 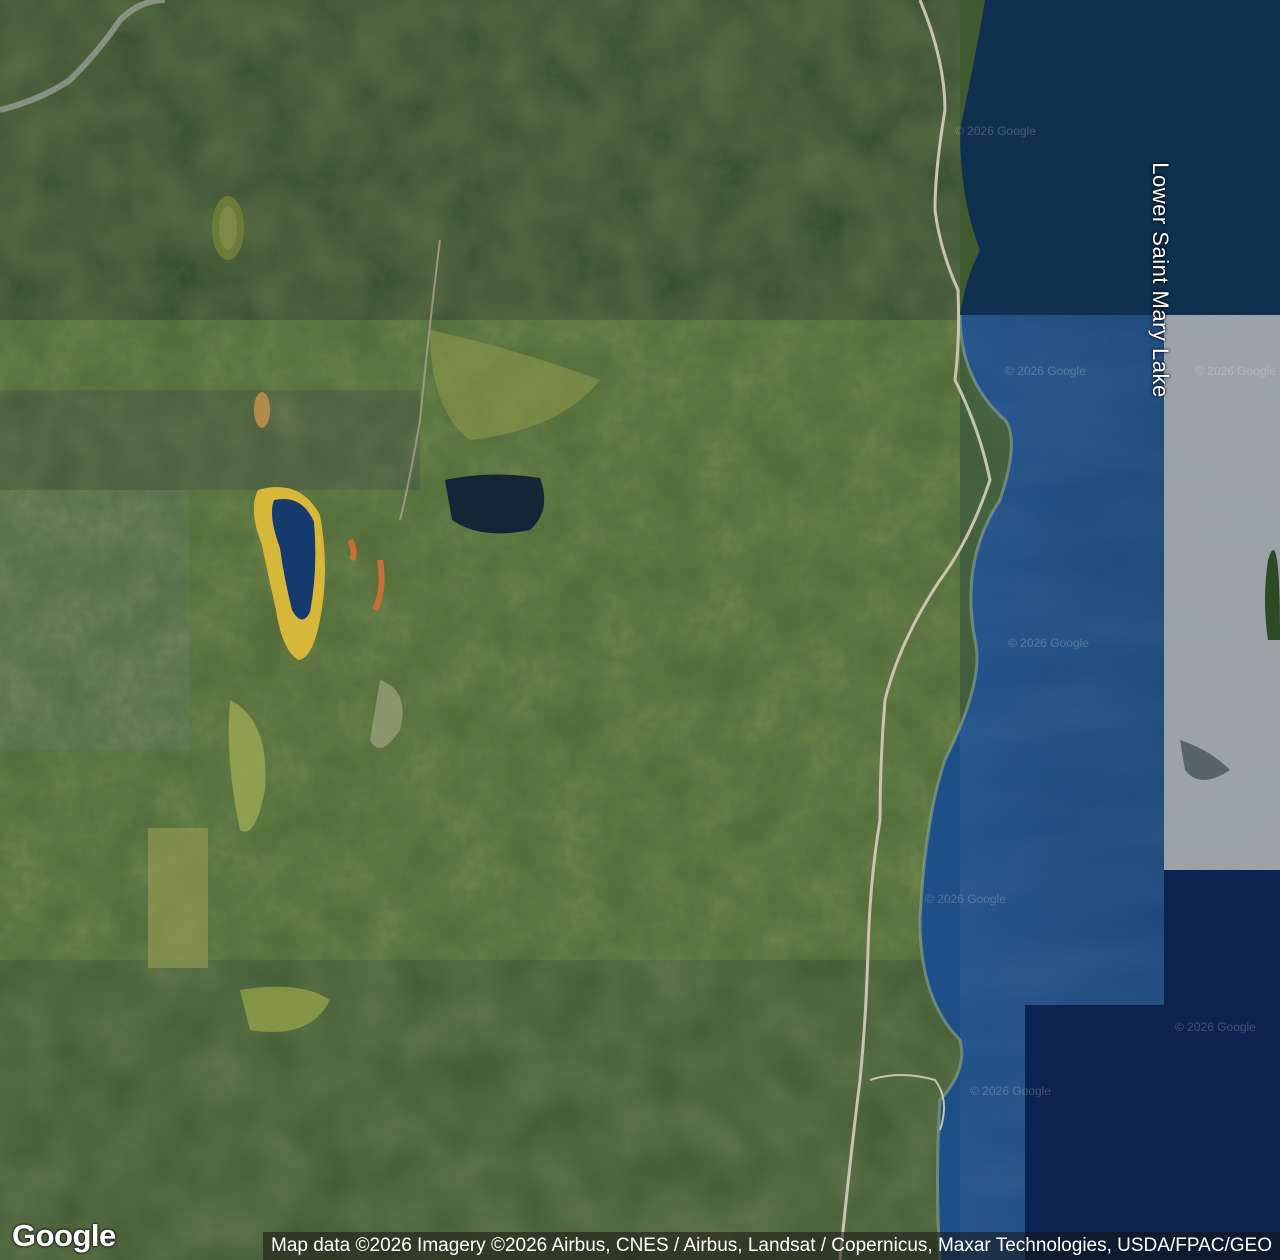 I want to click on google-logo: Google, so click(x=64, y=1235).